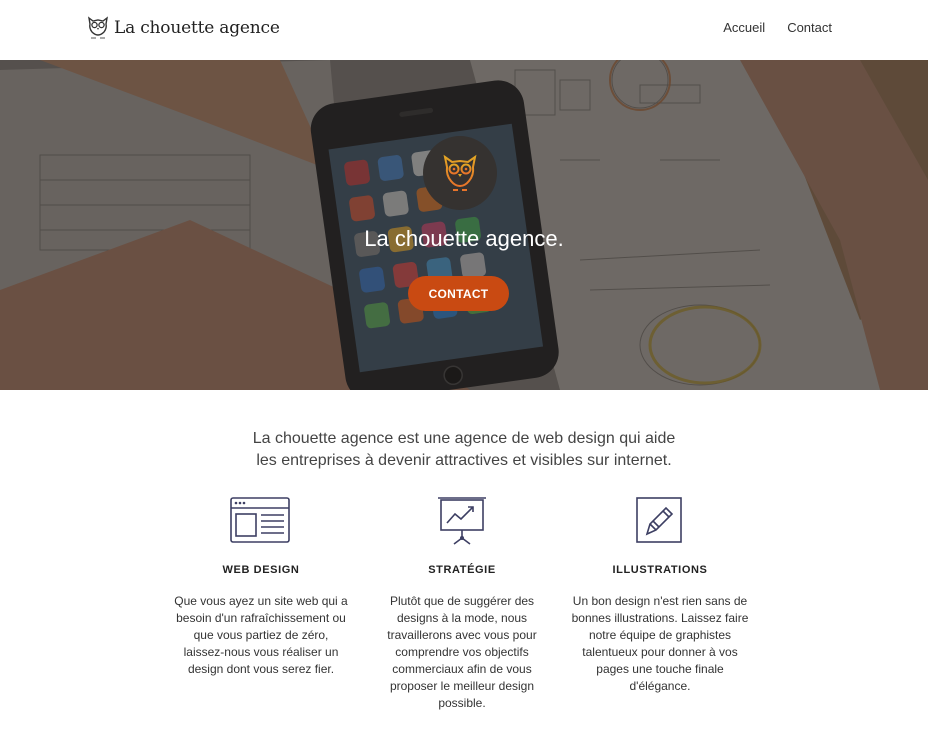 This screenshot has width=928, height=746. What do you see at coordinates (462, 686) in the screenshot?
I see `feature-text-line: proposer le meilleur design` at bounding box center [462, 686].